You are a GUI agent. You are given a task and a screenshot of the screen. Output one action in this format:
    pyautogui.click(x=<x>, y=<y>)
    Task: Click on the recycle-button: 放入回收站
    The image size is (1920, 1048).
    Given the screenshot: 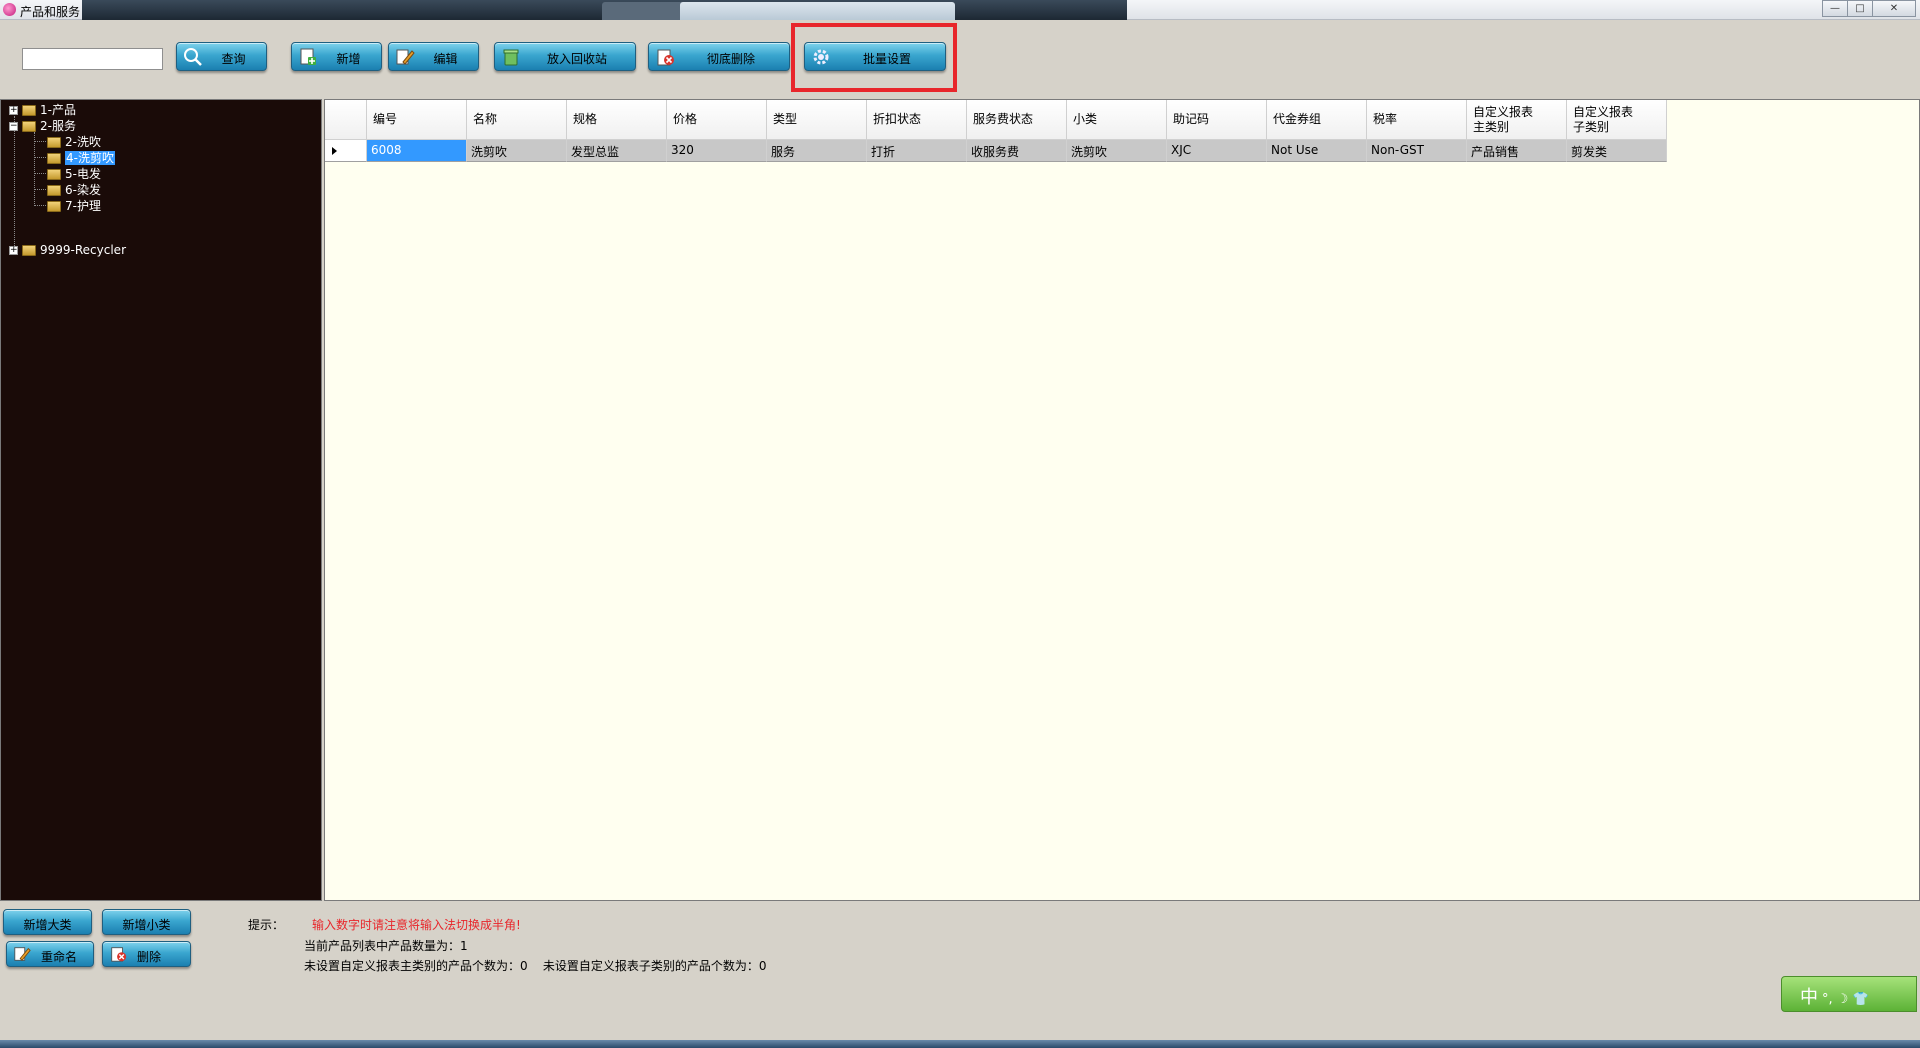 What is the action you would take?
    pyautogui.click(x=565, y=56)
    